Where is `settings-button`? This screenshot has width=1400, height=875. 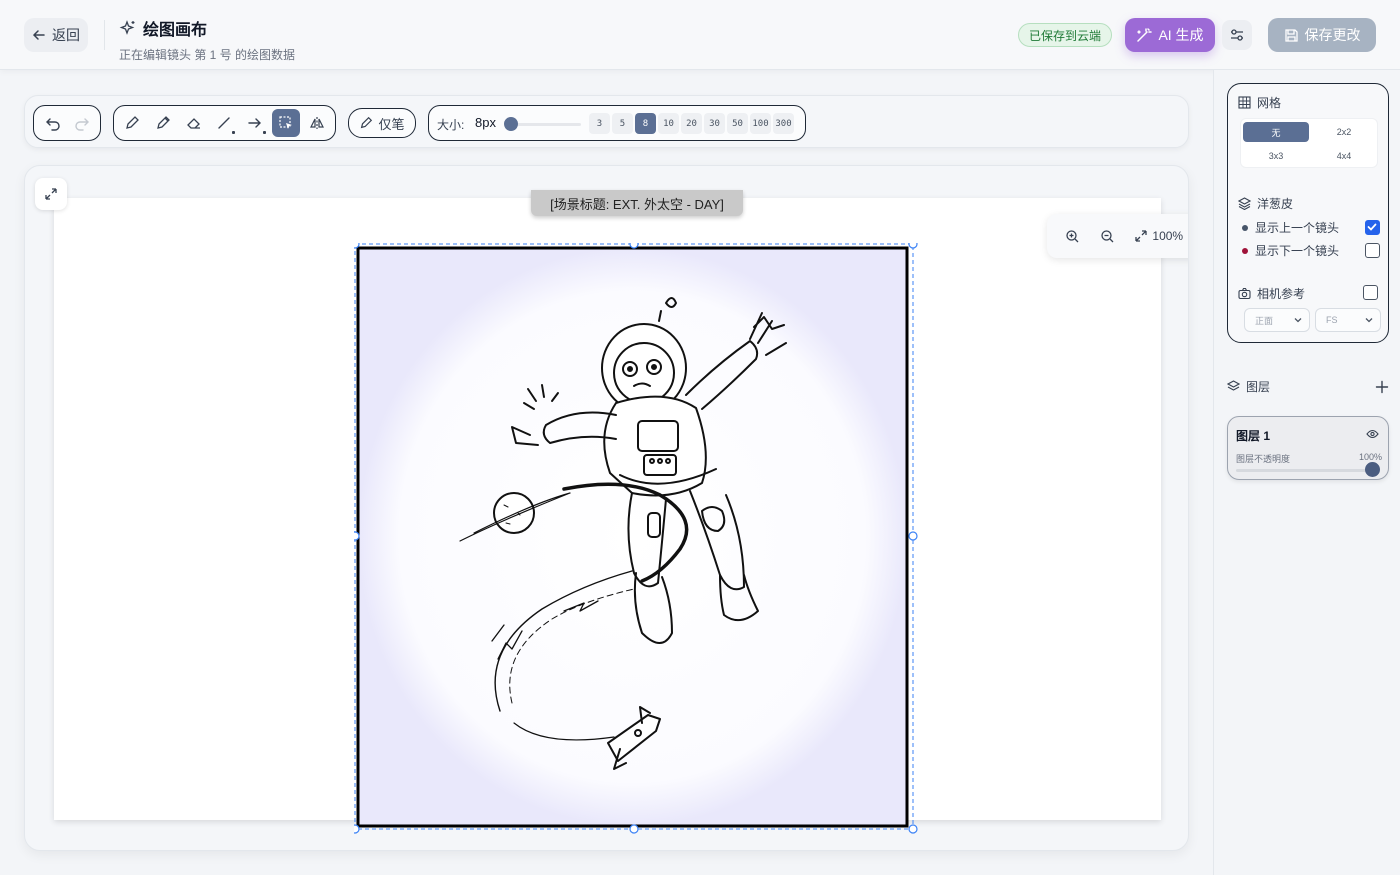
settings-button is located at coordinates (1237, 35).